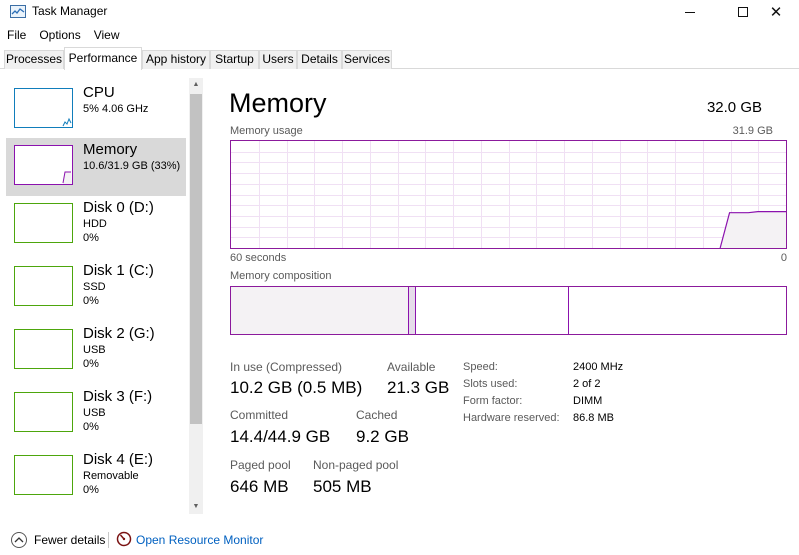  I want to click on cpu-thumbnail-graph, so click(43, 108).